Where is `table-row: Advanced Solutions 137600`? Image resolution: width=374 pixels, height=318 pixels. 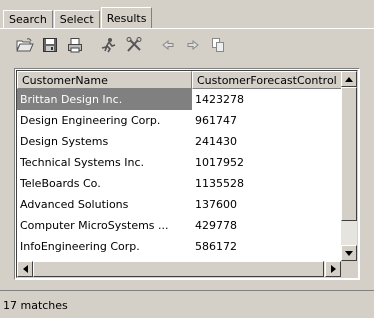
table-row: Advanced Solutions 137600 is located at coordinates (187, 204).